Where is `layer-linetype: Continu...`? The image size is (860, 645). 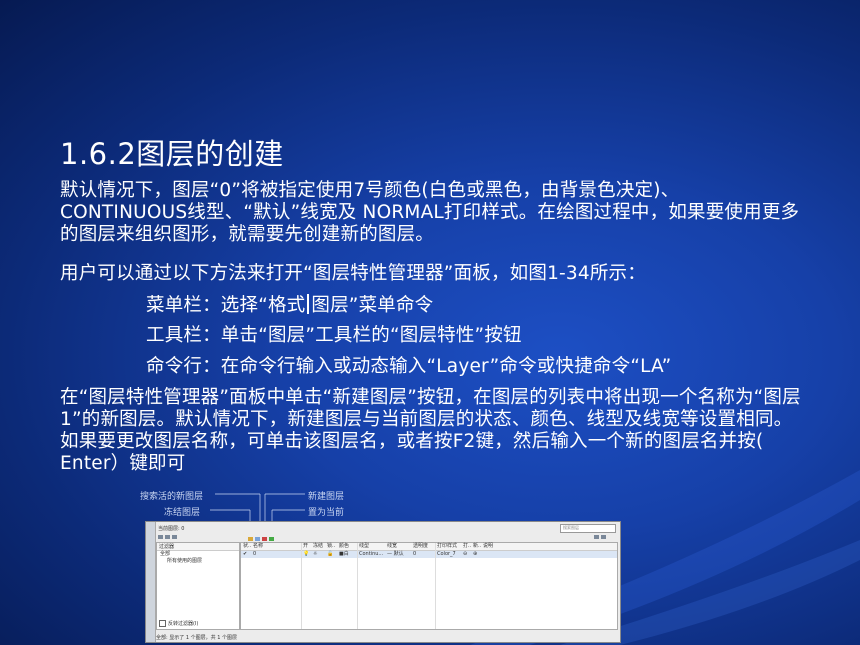
layer-linetype: Continu... is located at coordinates (371, 554).